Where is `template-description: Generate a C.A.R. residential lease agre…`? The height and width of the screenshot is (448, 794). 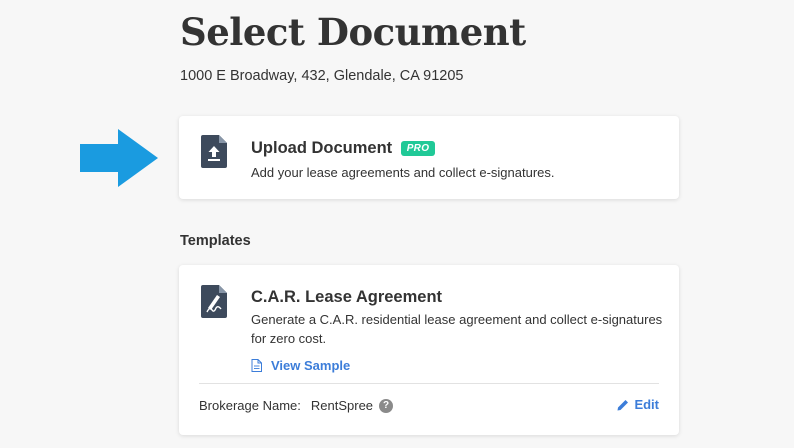 template-description: Generate a C.A.R. residential lease agre… is located at coordinates (457, 329).